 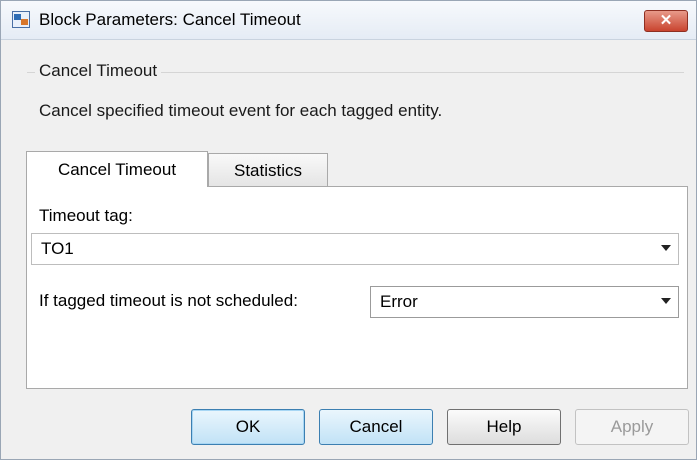 What do you see at coordinates (376, 427) in the screenshot?
I see `cancel-button: Cancel` at bounding box center [376, 427].